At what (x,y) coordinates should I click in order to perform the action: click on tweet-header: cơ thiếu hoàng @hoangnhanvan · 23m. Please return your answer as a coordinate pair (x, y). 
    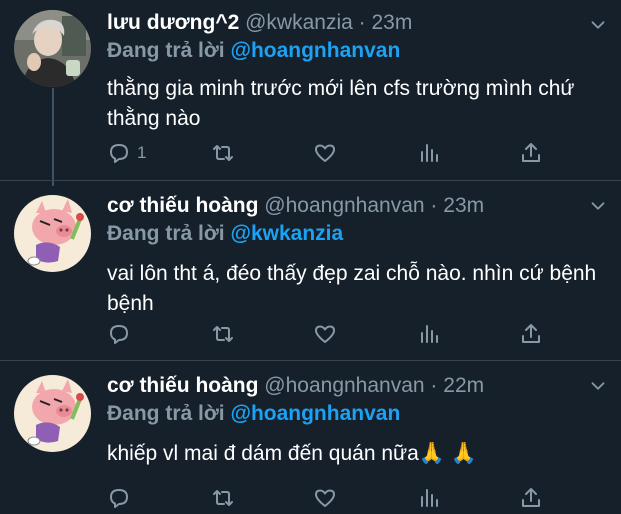
    Looking at the image, I should click on (354, 206).